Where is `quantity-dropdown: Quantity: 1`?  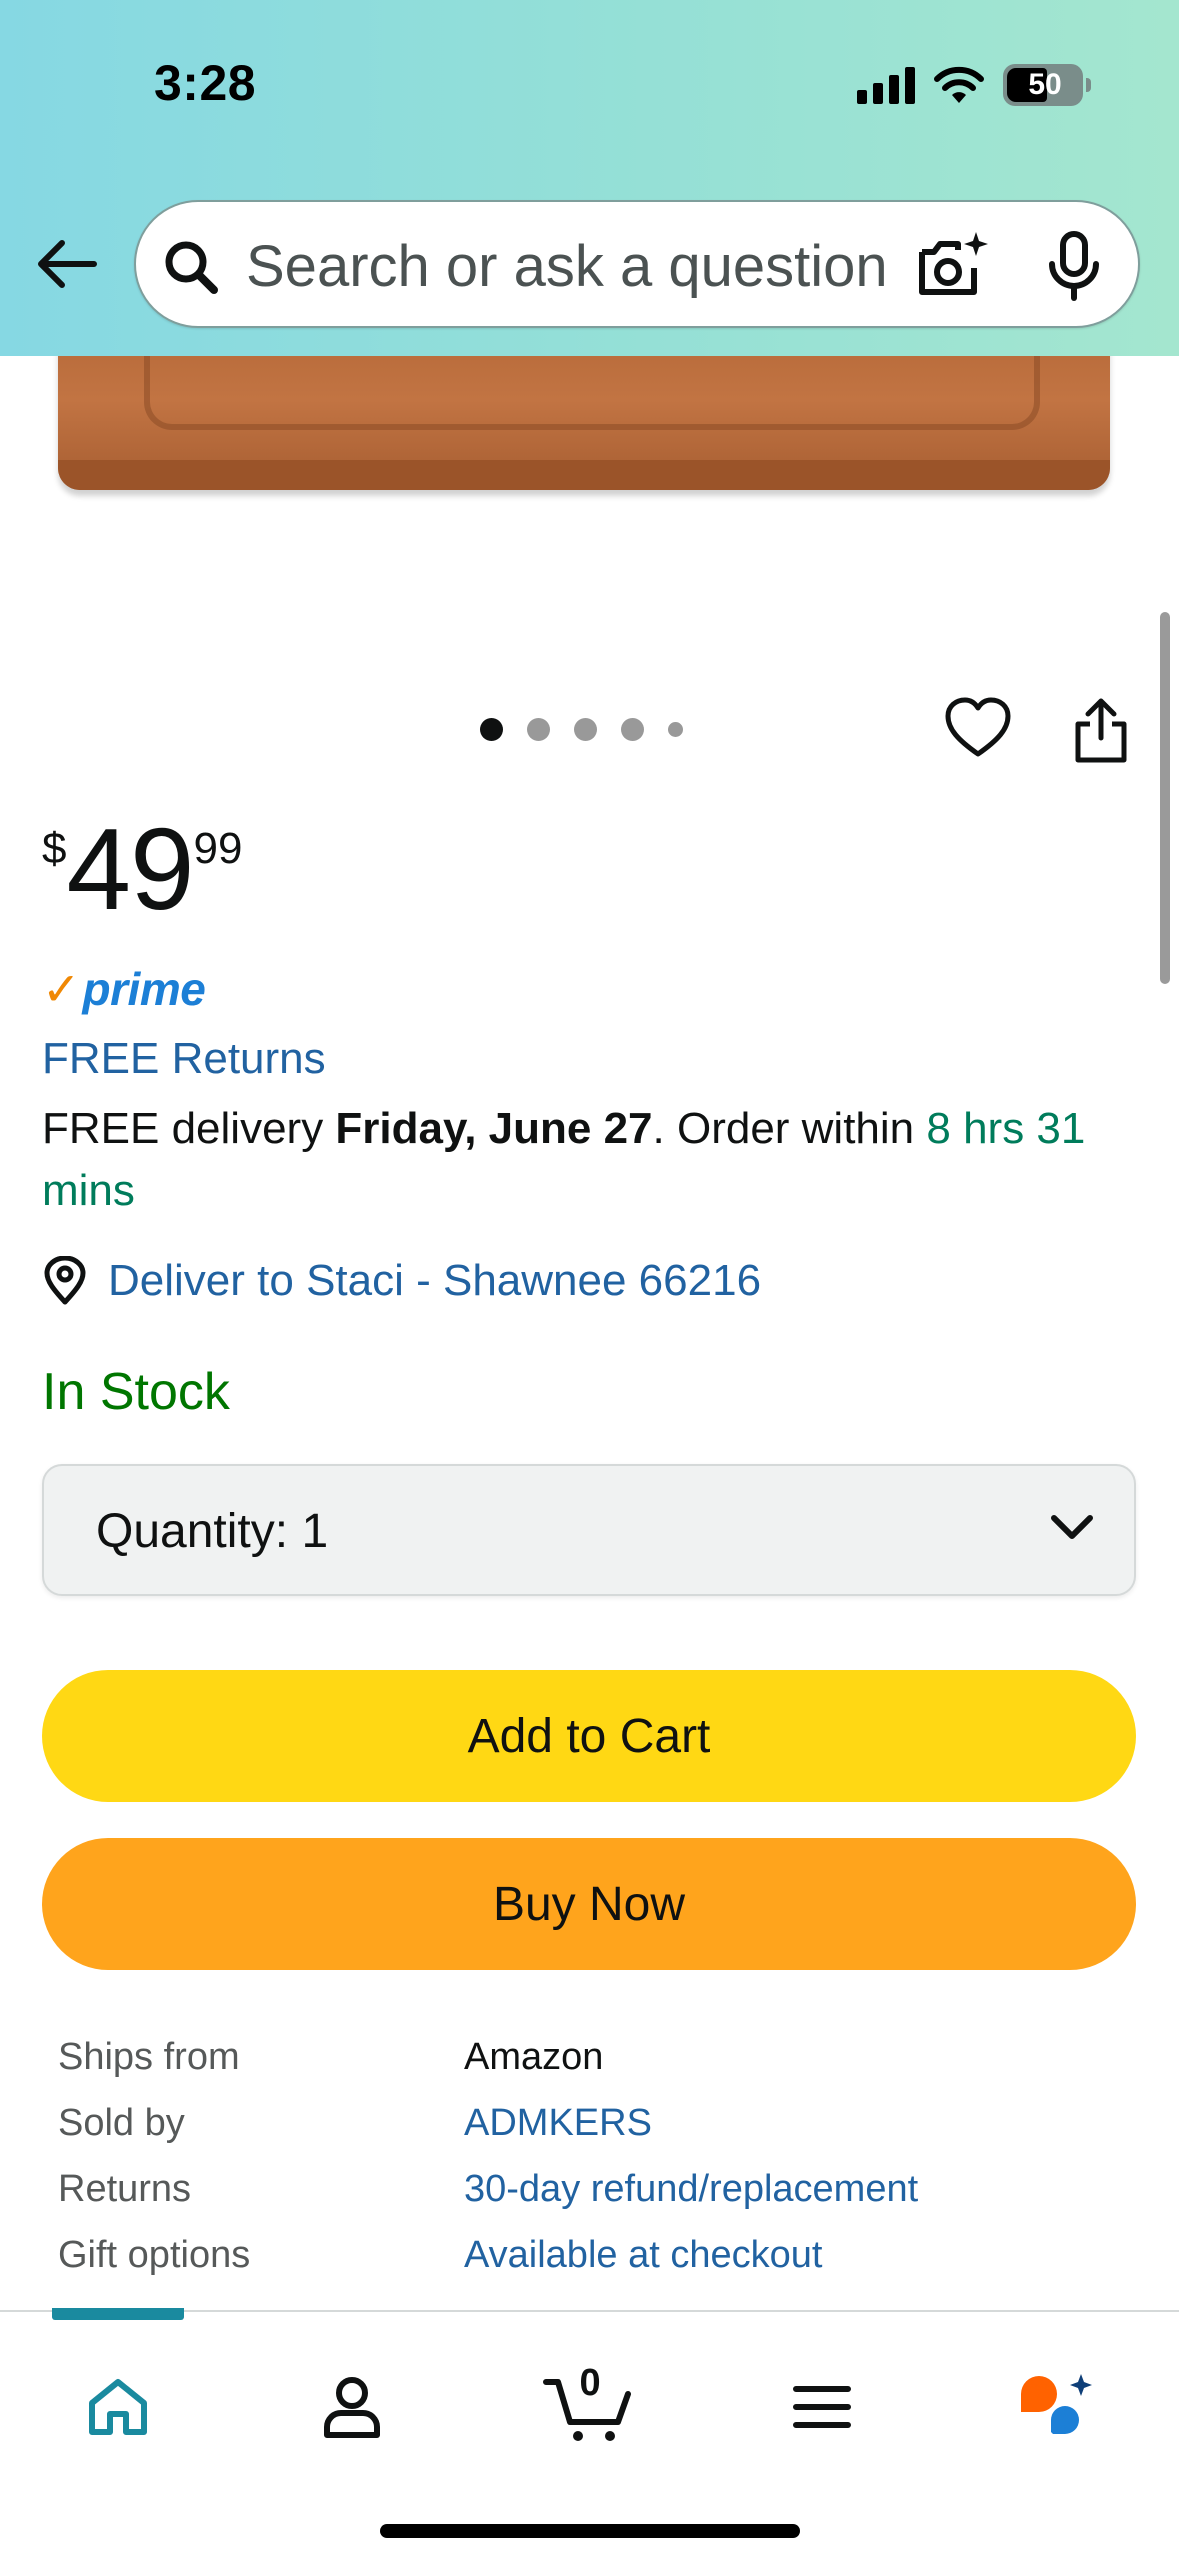
quantity-dropdown: Quantity: 1 is located at coordinates (589, 1530).